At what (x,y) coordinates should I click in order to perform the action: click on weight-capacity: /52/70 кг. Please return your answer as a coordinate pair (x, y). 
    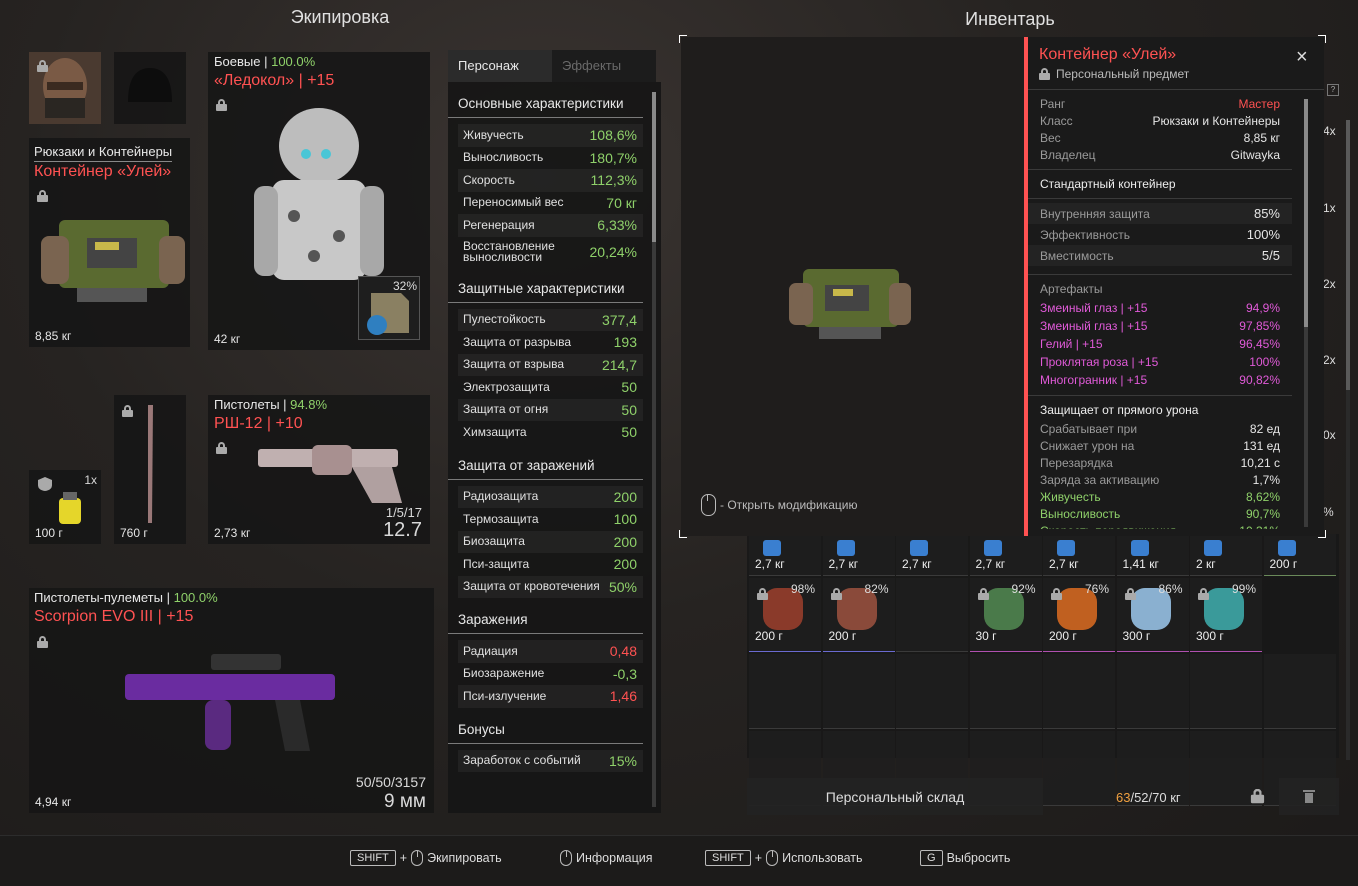
    Looking at the image, I should click on (1155, 797).